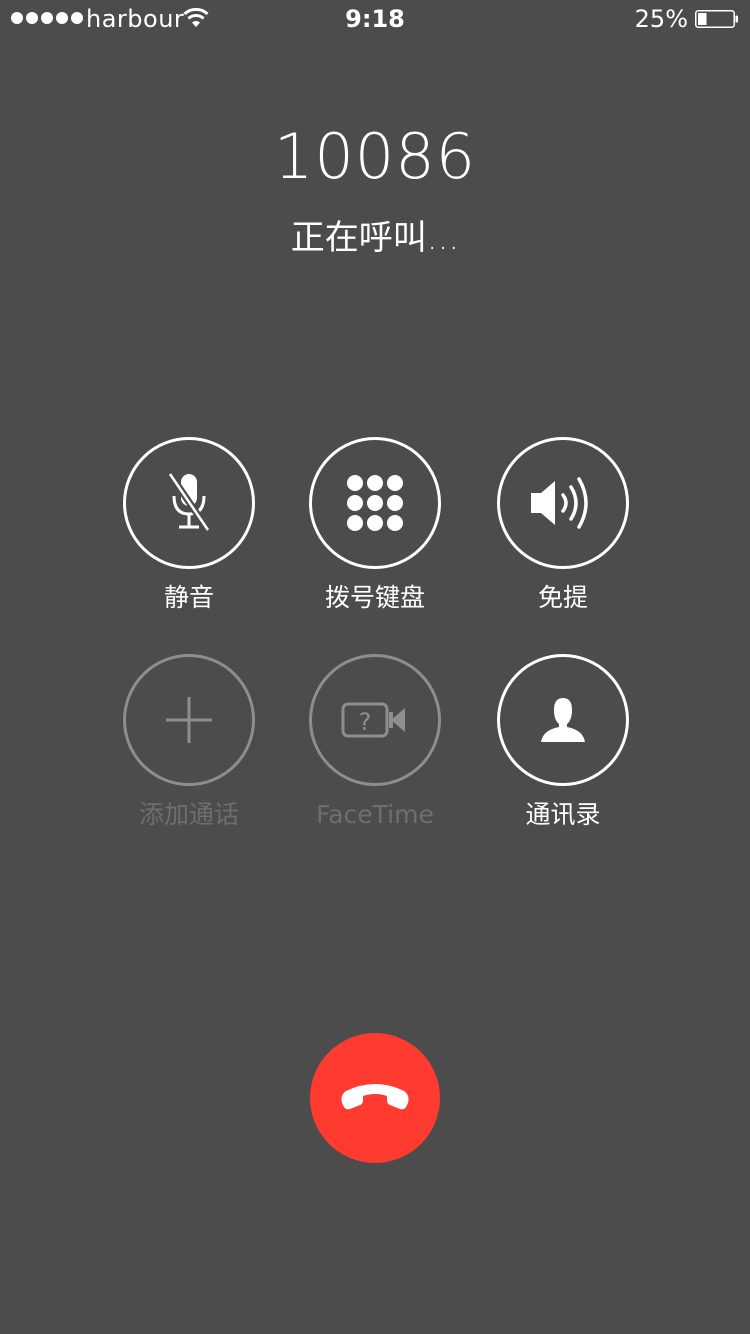  I want to click on facetime-camera-icon: ?, so click(373, 720).